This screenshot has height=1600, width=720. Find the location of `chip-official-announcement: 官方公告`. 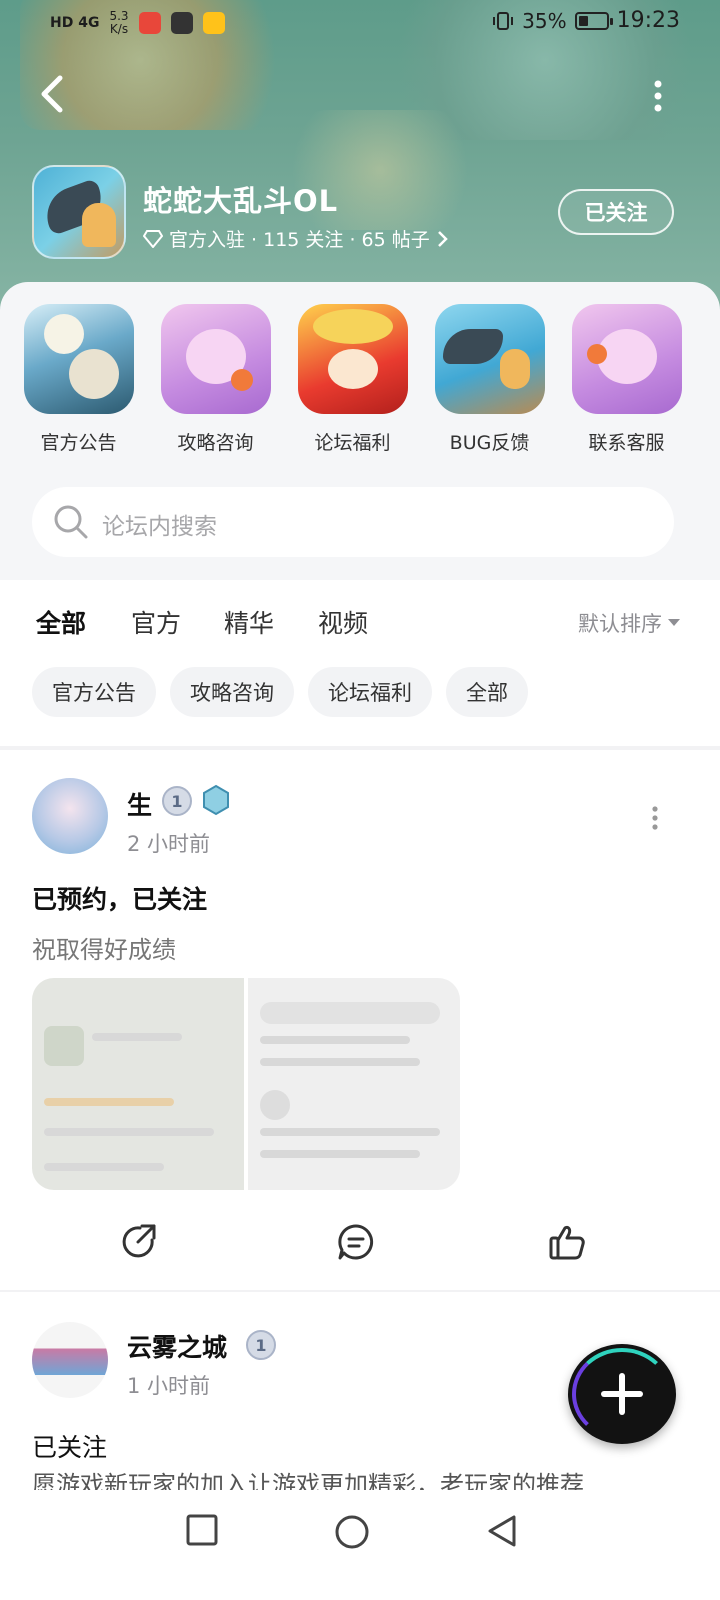

chip-official-announcement: 官方公告 is located at coordinates (94, 692).